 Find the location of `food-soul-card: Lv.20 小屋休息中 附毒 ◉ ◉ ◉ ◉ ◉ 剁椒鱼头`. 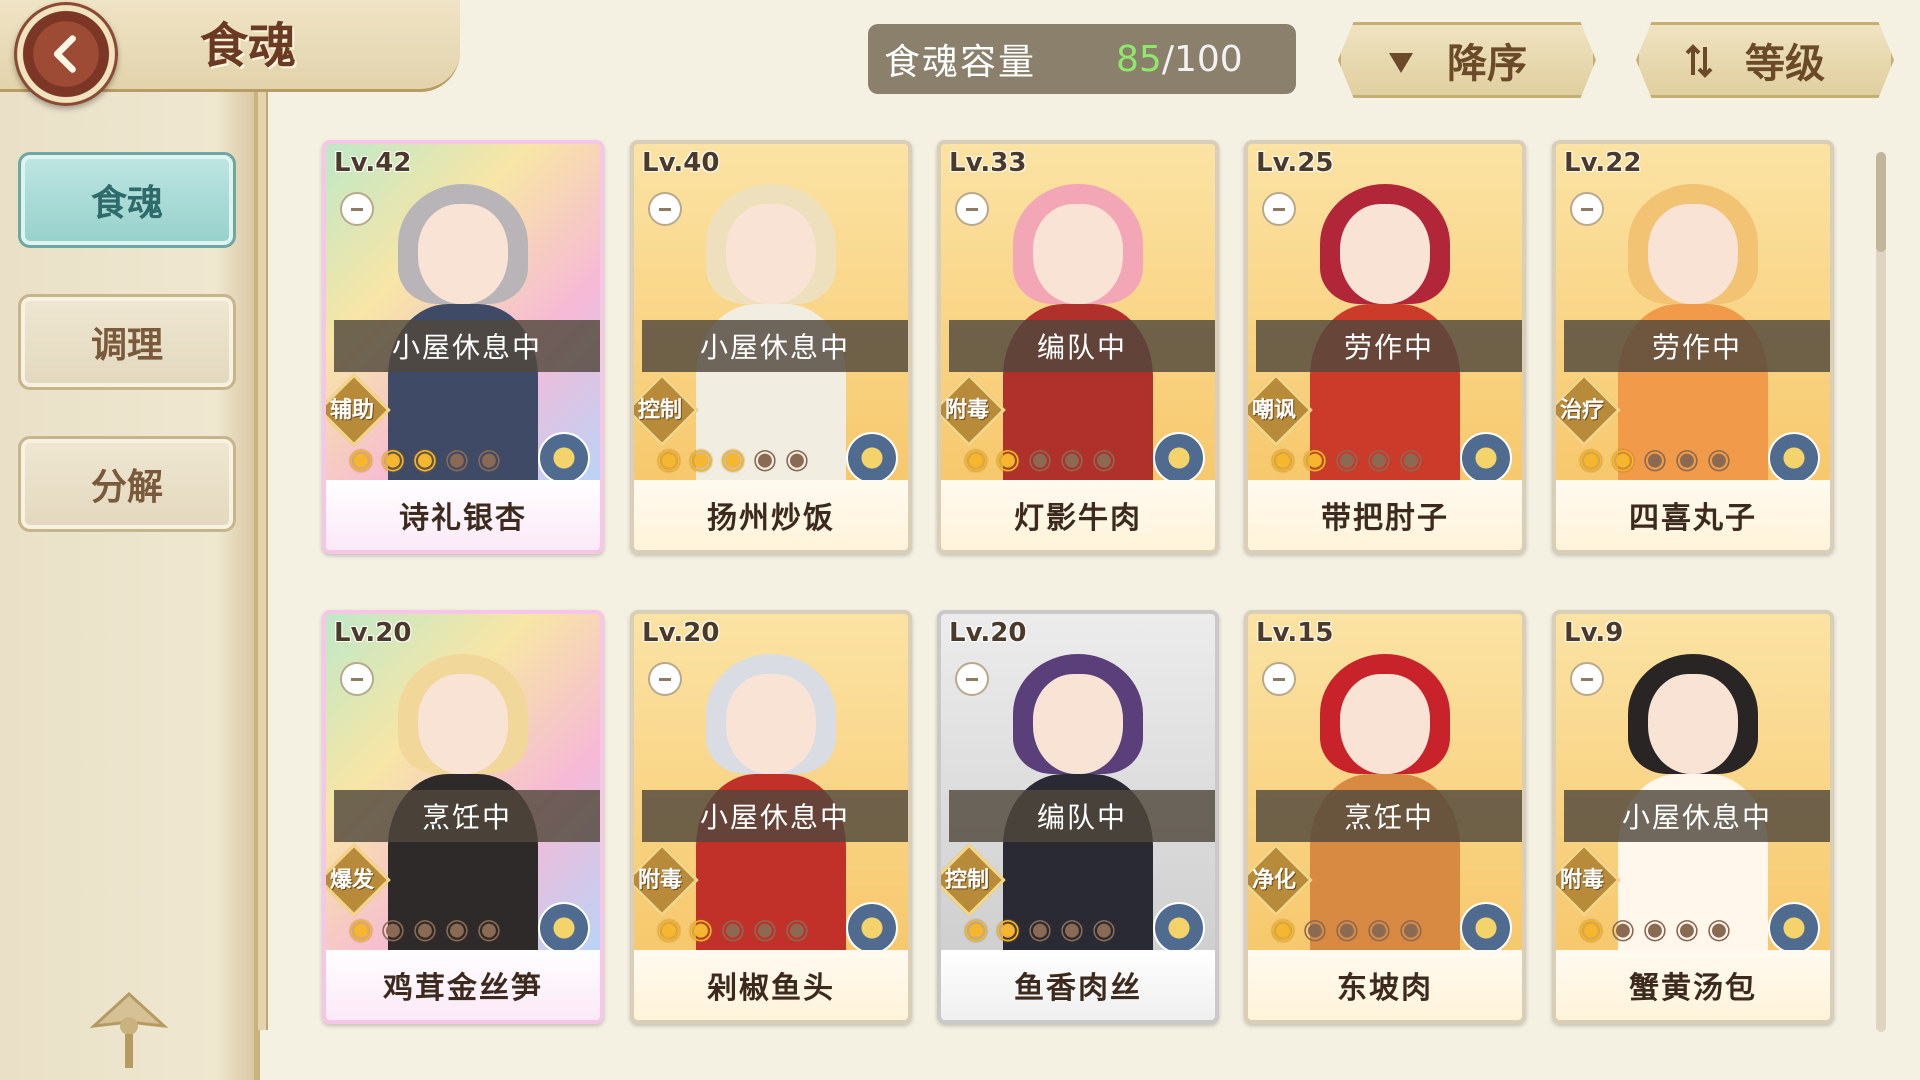

food-soul-card: Lv.20 小屋休息中 附毒 ◉ ◉ ◉ ◉ ◉ 剁椒鱼头 is located at coordinates (771, 817).